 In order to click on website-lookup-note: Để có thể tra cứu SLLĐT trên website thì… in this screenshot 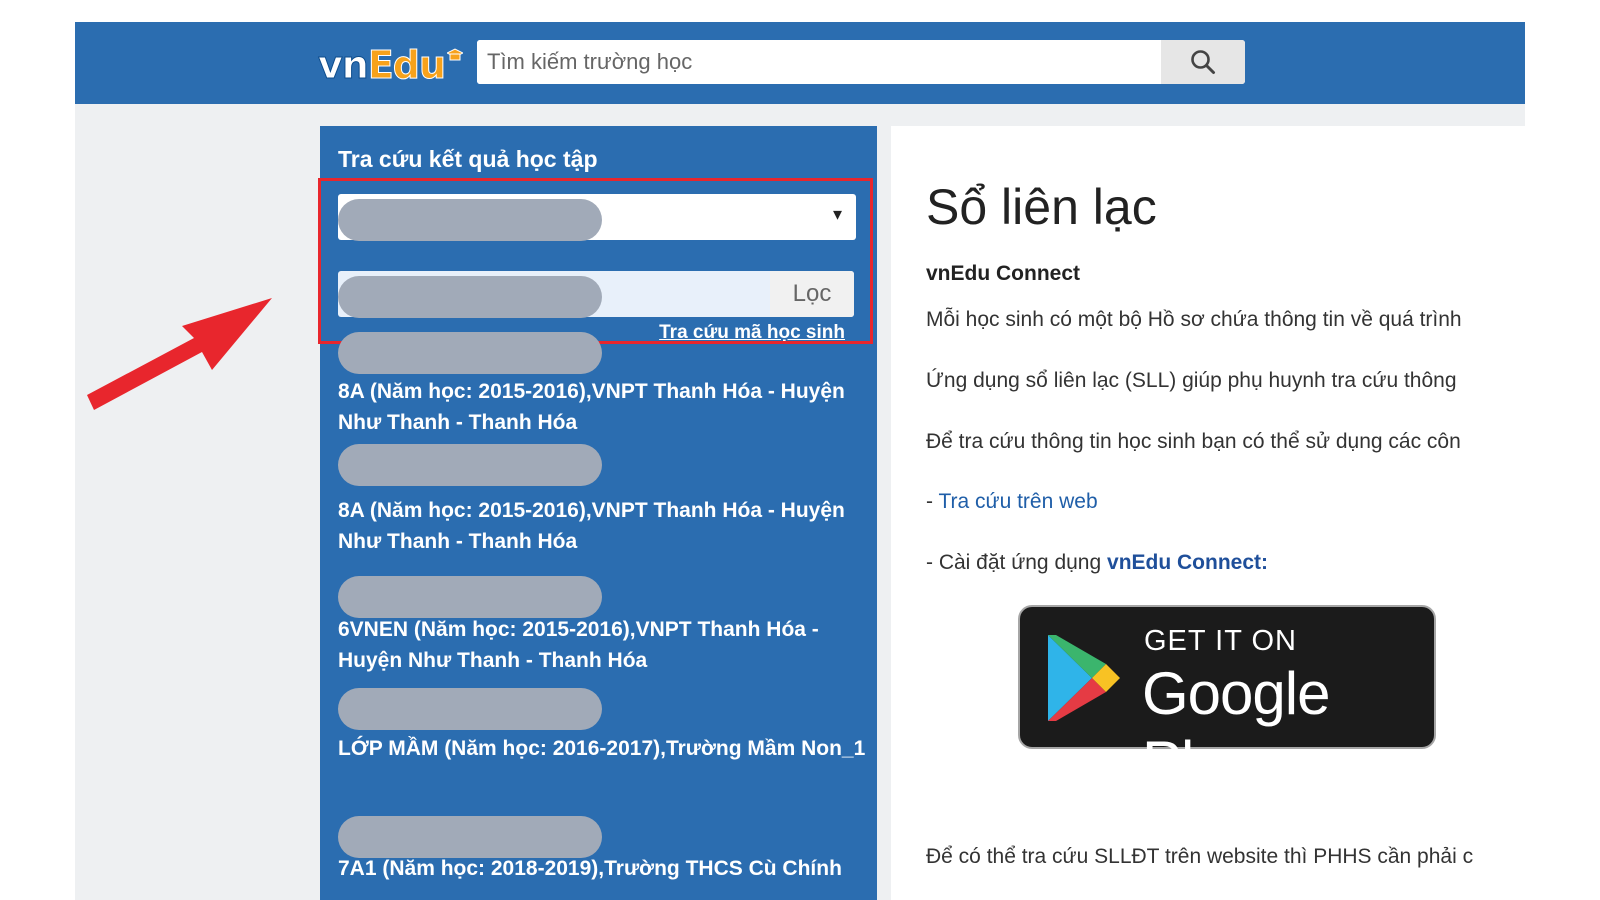, I will do `click(1200, 856)`.